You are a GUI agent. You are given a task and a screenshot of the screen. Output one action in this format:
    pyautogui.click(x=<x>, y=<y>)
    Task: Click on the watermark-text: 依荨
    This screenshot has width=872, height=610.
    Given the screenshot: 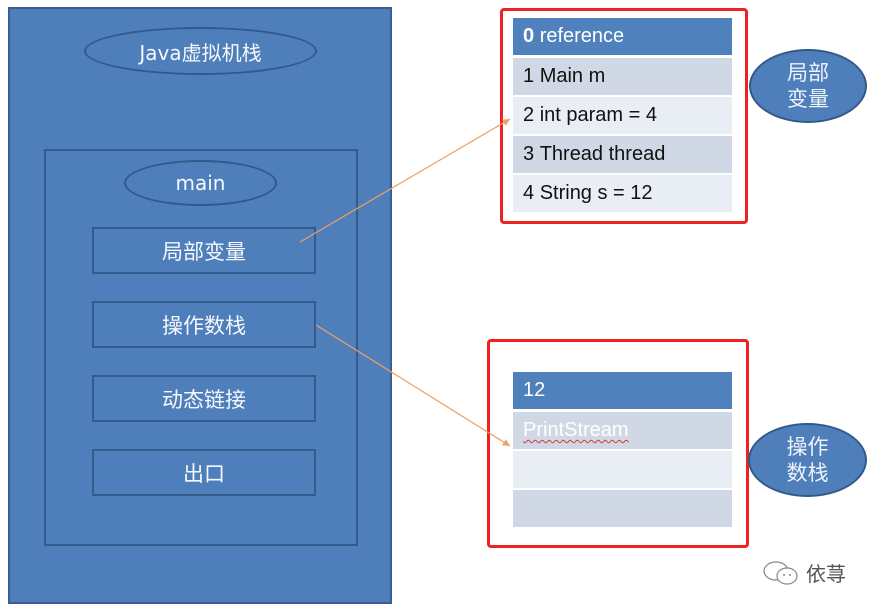 What is the action you would take?
    pyautogui.click(x=826, y=574)
    